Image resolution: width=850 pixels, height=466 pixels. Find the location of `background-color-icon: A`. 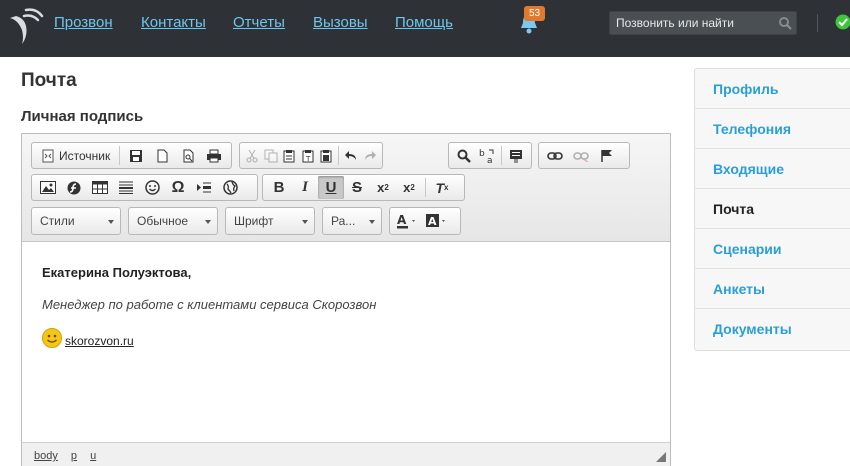

background-color-icon: A is located at coordinates (435, 221).